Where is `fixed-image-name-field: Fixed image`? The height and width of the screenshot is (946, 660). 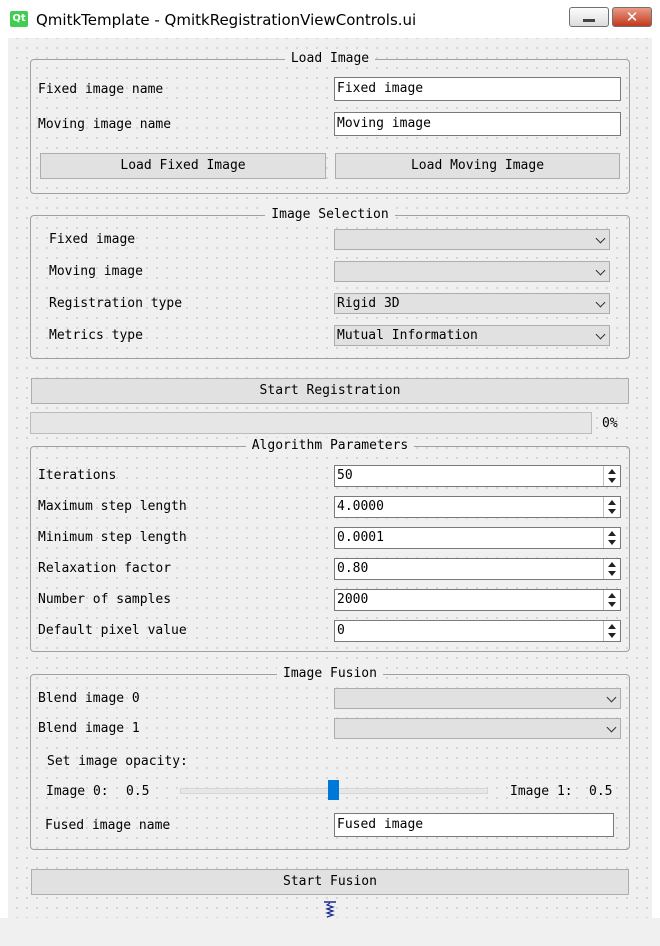
fixed-image-name-field: Fixed image is located at coordinates (477, 89).